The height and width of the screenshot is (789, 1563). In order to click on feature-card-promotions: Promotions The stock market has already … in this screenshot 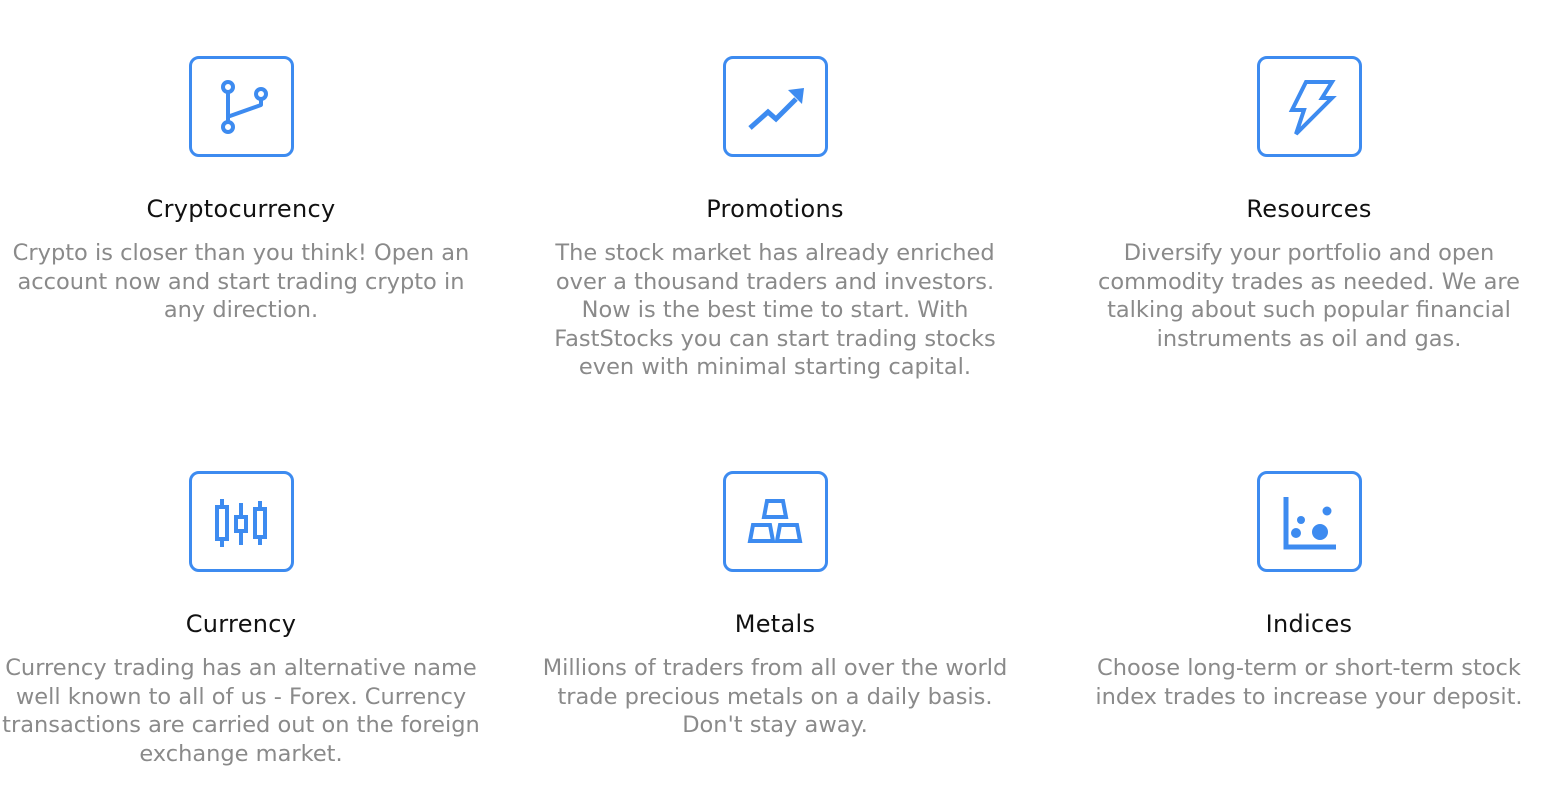, I will do `click(775, 219)`.